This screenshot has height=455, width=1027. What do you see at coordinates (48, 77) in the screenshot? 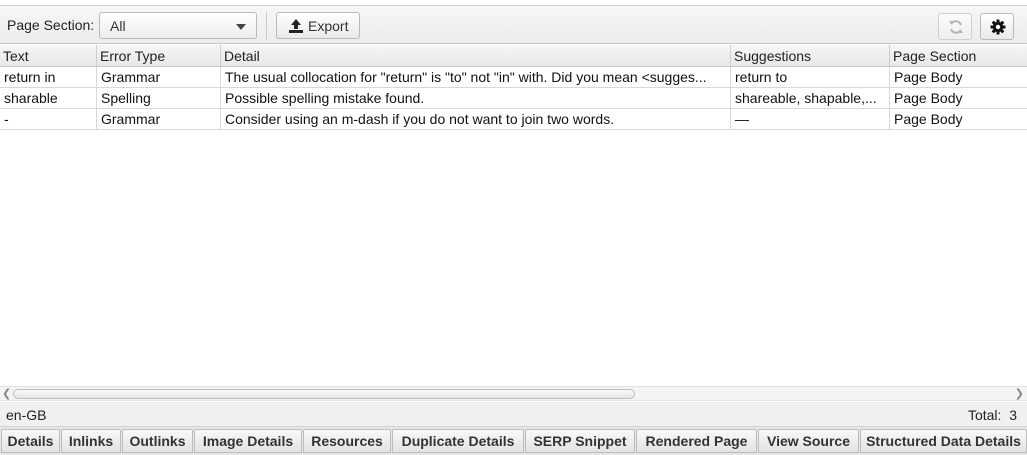
I see `cell-text: return in` at bounding box center [48, 77].